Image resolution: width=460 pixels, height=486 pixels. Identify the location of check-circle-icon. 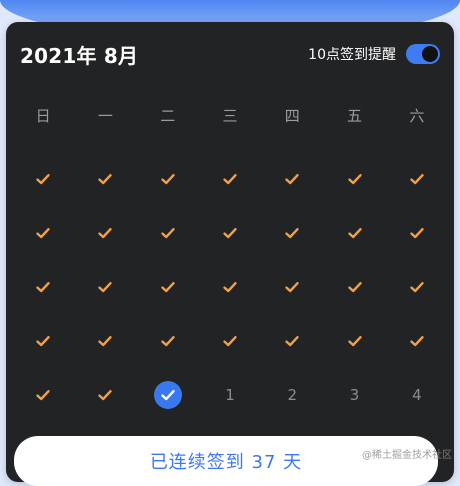
(167, 395).